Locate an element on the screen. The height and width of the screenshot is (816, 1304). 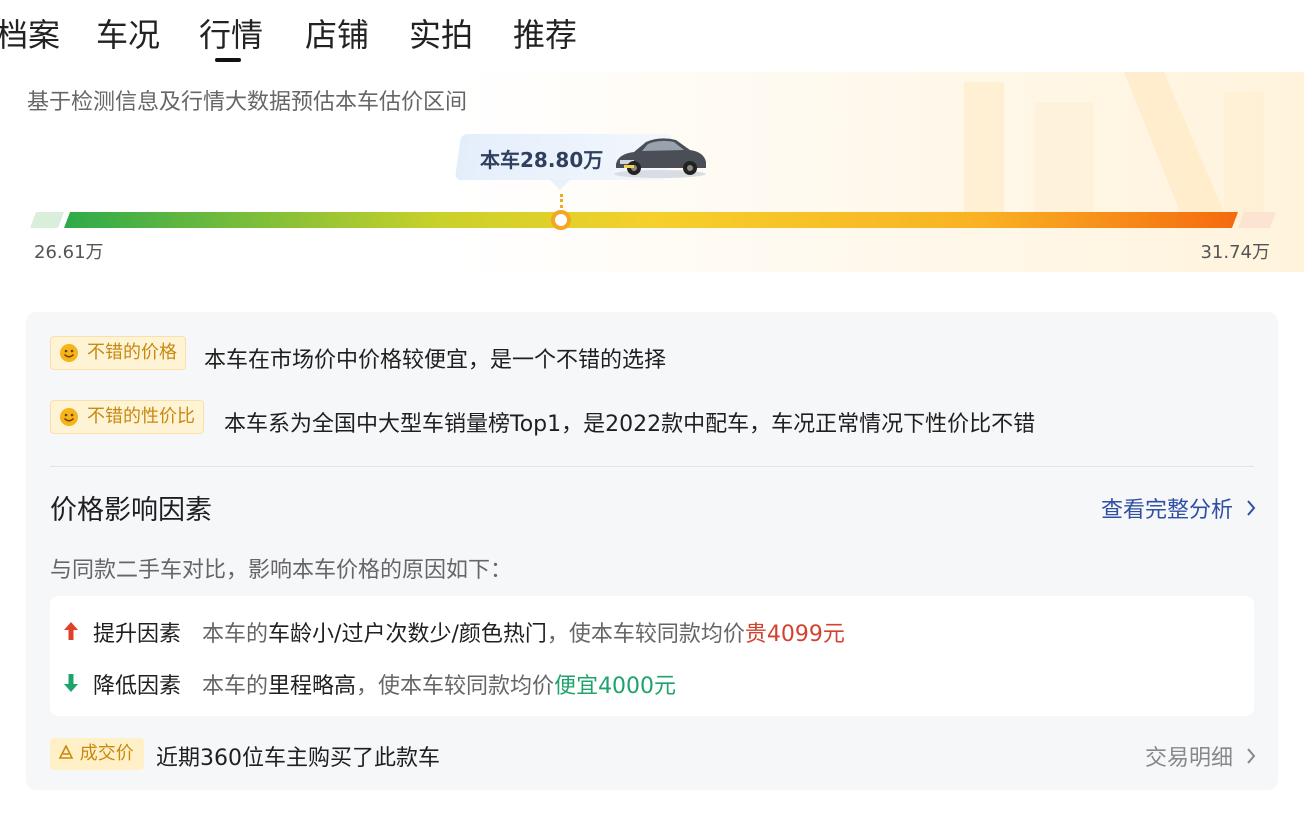
active-tab-indicator is located at coordinates (228, 60).